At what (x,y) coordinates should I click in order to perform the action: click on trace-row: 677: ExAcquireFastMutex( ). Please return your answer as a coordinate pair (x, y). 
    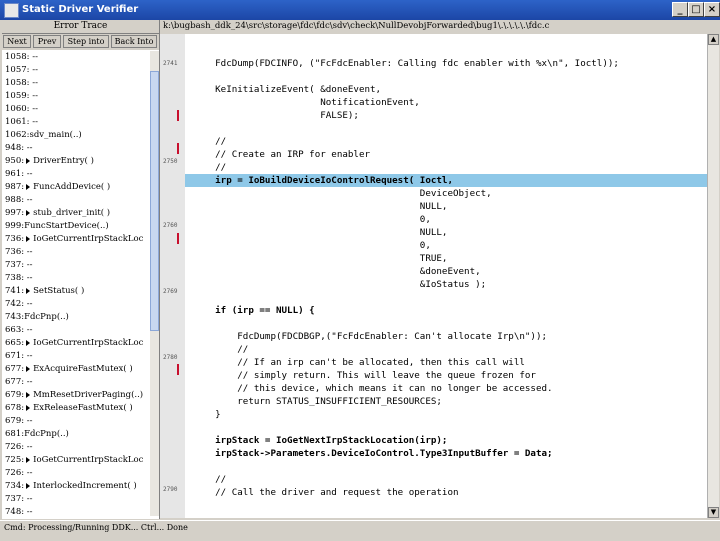
    Looking at the image, I should click on (69, 369).